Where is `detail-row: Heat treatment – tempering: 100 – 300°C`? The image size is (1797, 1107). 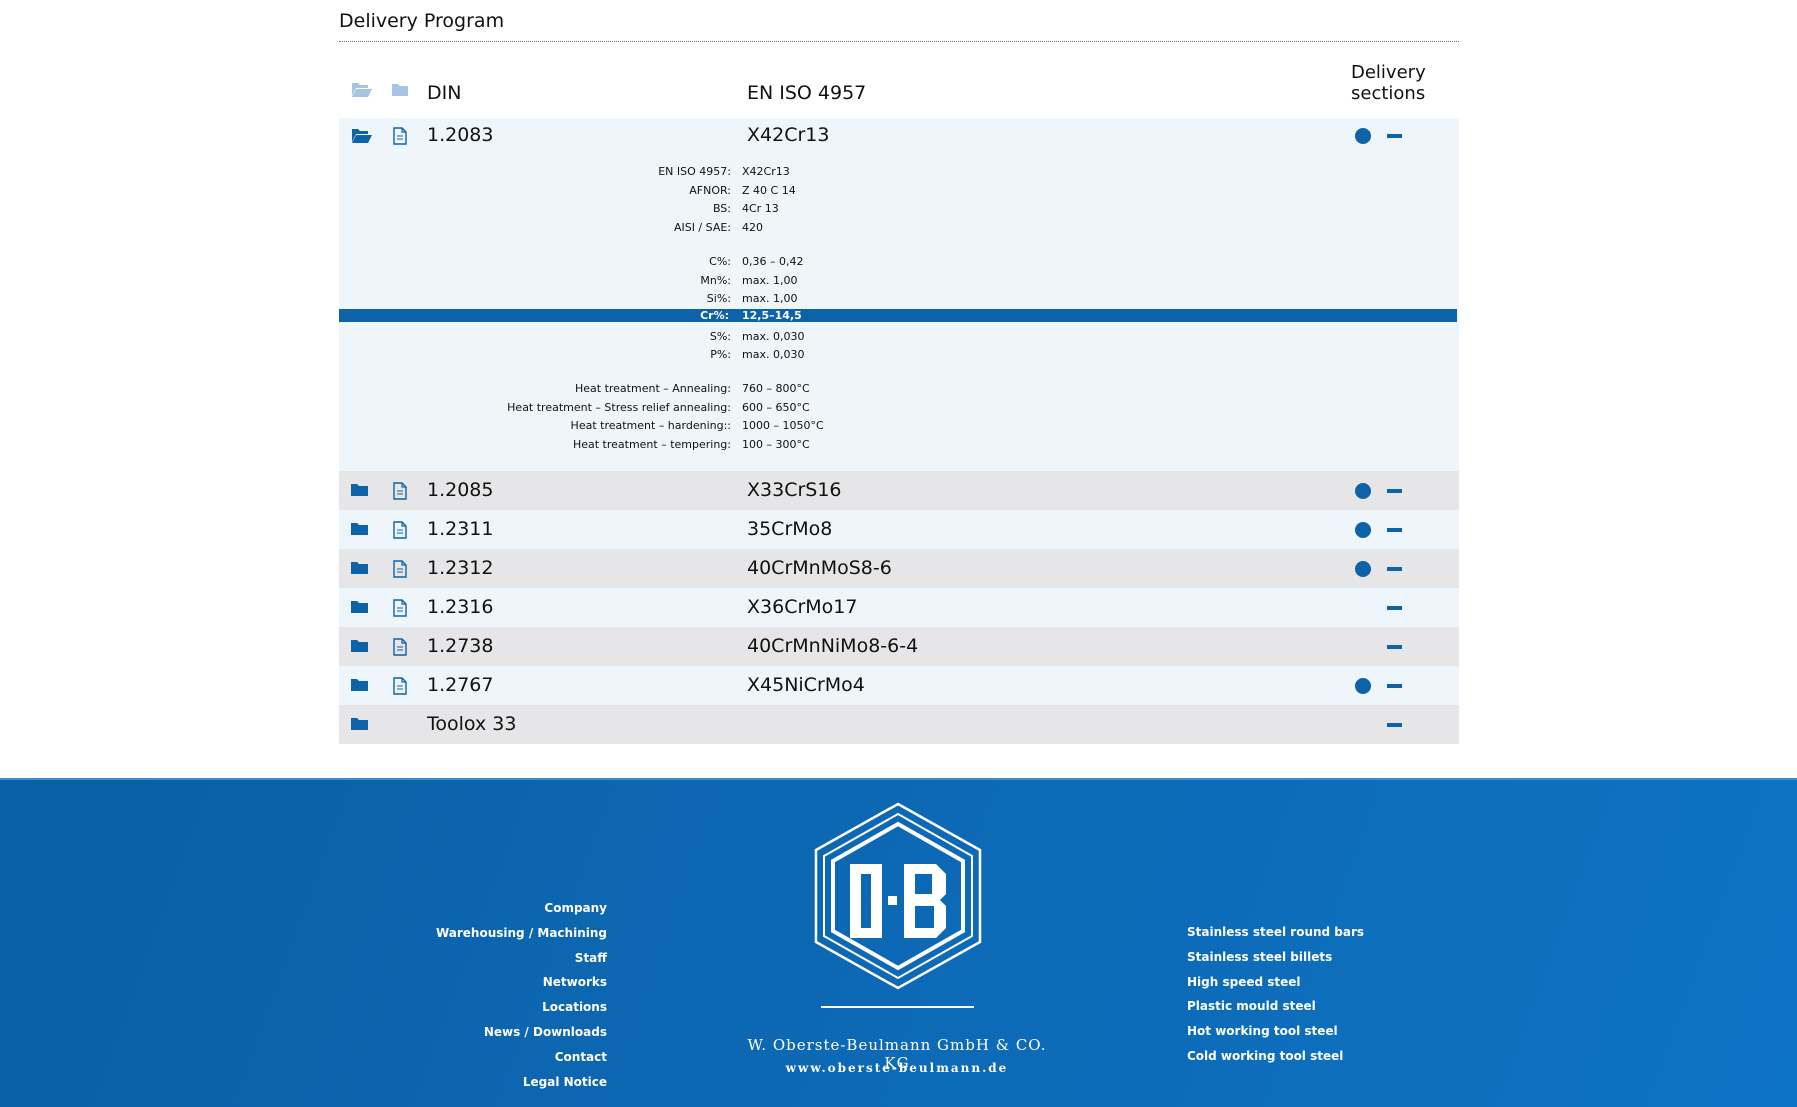
detail-row: Heat treatment – tempering: 100 – 300°C is located at coordinates (899, 444).